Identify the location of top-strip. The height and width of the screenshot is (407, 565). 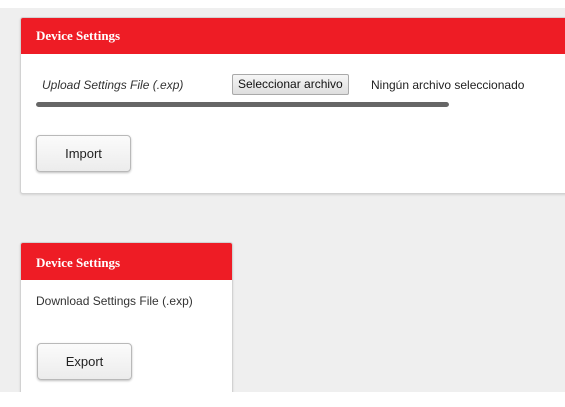
(282, 4).